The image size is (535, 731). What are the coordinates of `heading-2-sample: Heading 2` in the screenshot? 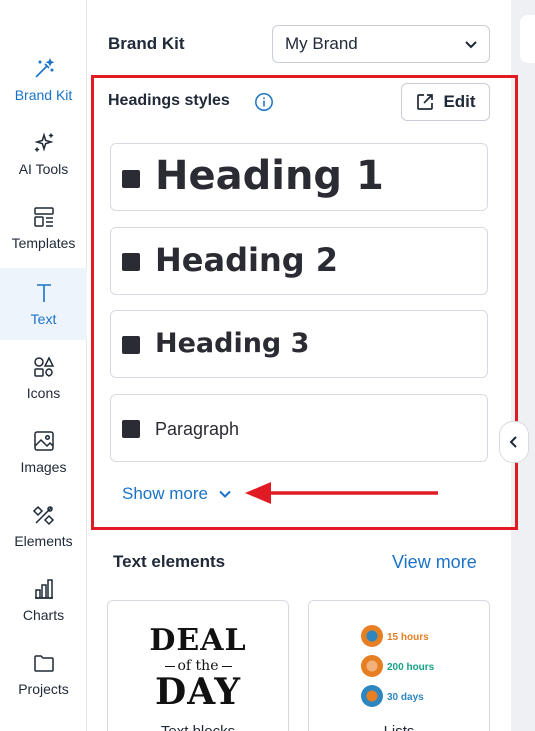 It's located at (247, 260).